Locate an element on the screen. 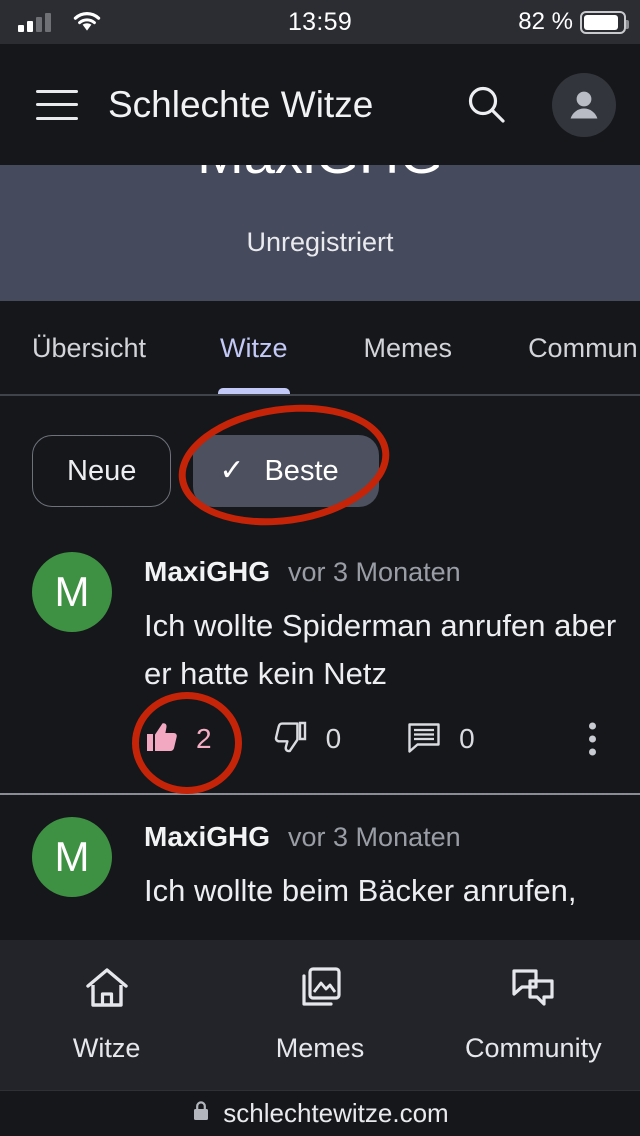  beste-filter-chip: ✓ Beste is located at coordinates (286, 471).